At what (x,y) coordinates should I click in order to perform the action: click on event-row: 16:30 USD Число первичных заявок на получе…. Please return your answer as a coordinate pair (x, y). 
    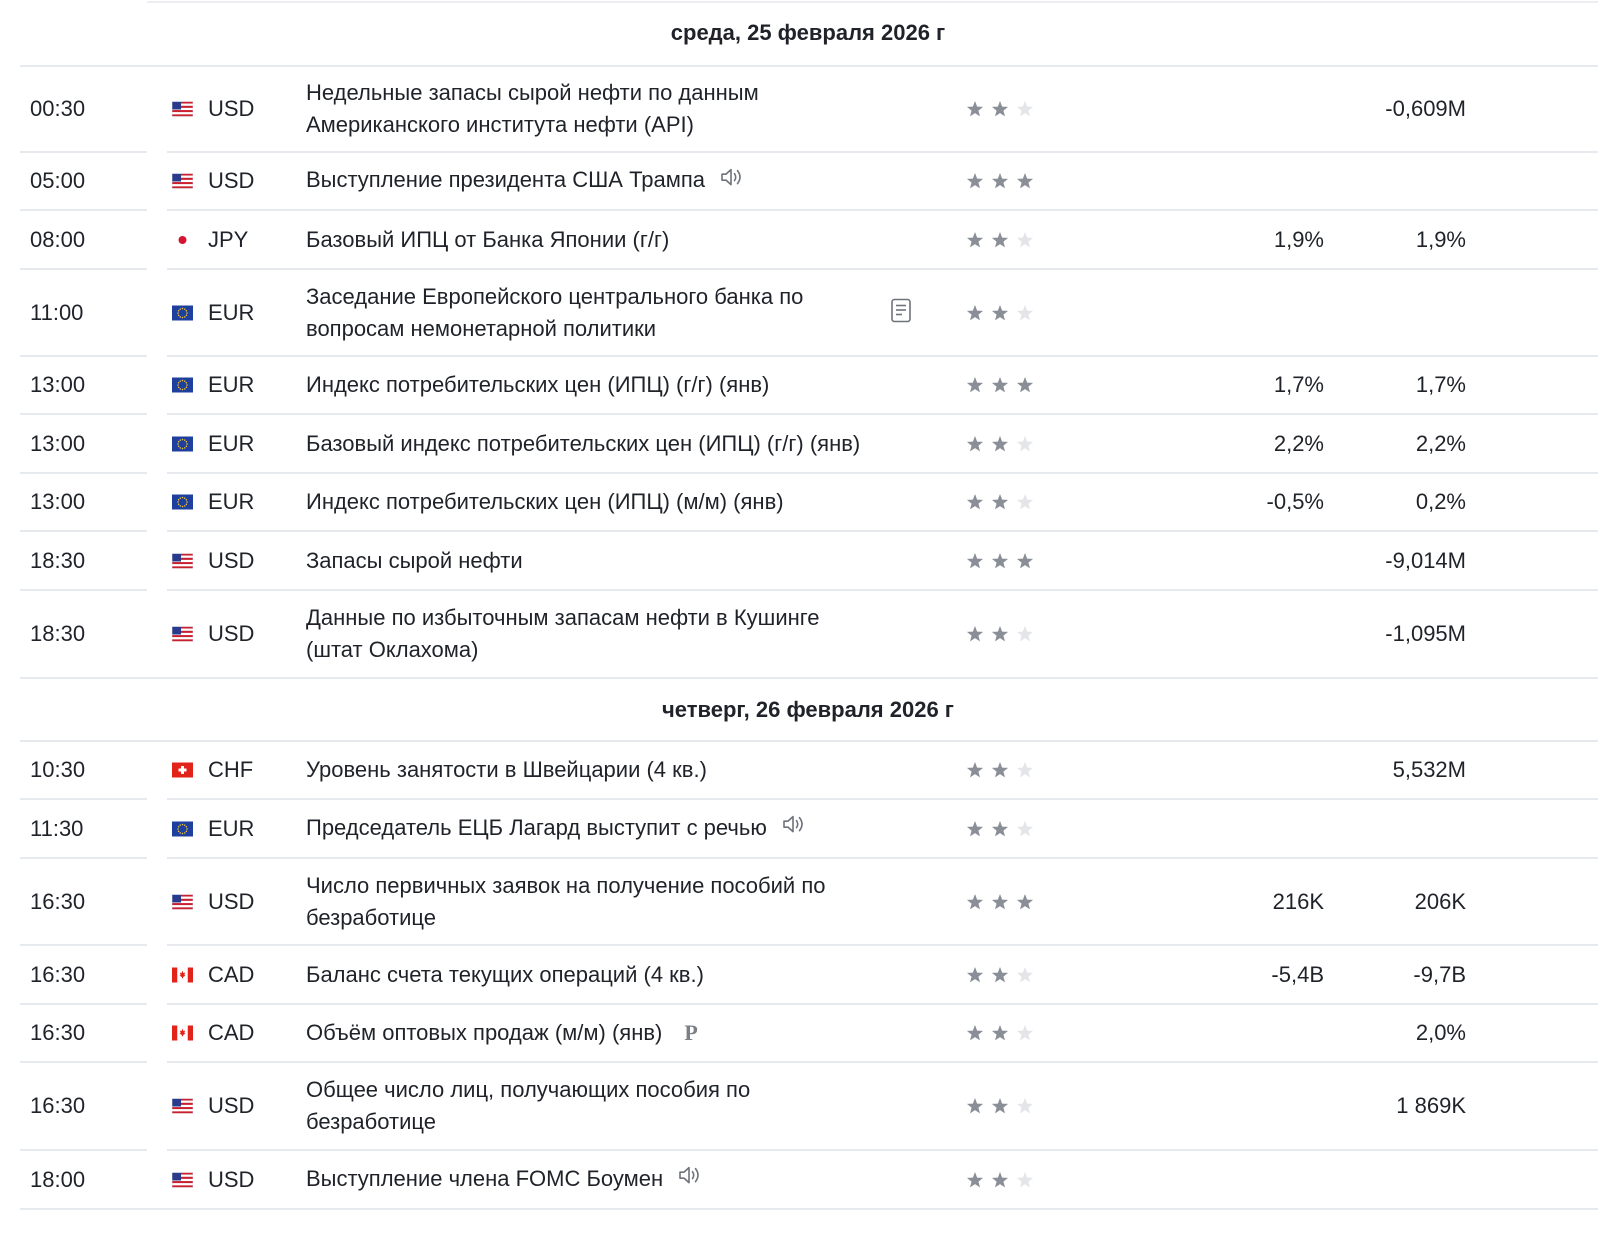
    Looking at the image, I should click on (808, 901).